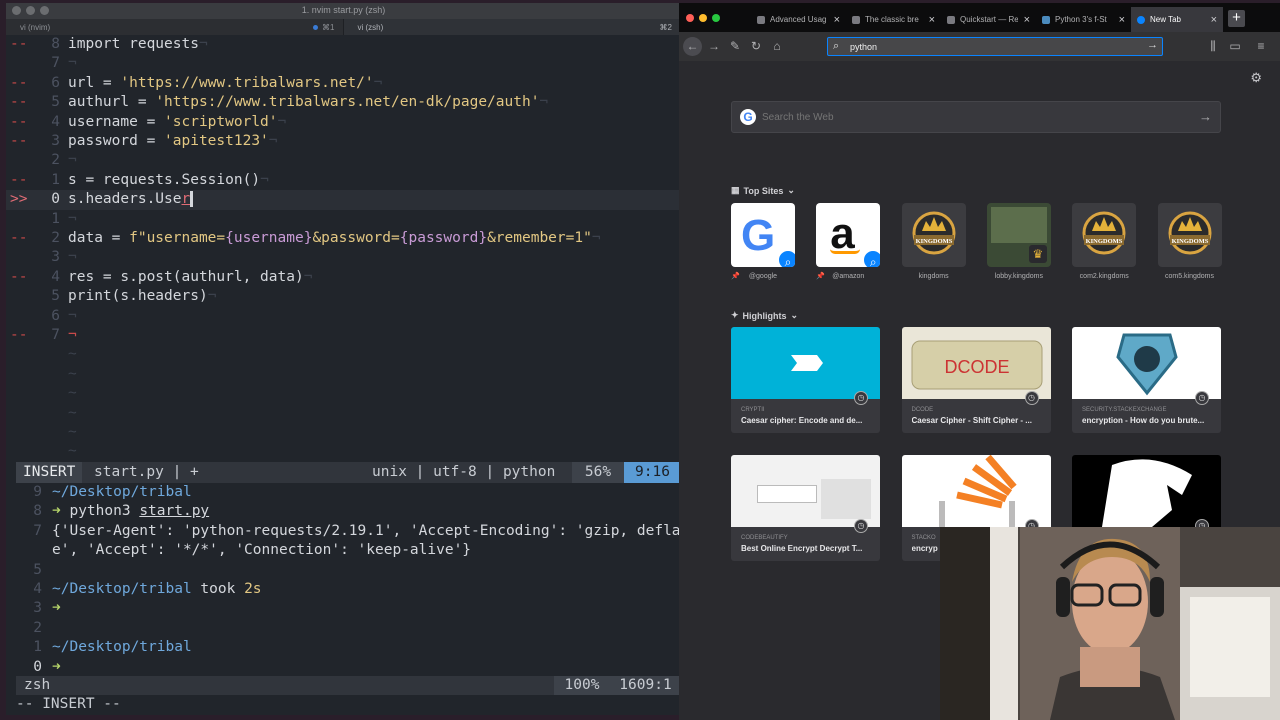 The image size is (1280, 720). I want to click on top-site-label: com5.kingdoms, so click(1189, 276).